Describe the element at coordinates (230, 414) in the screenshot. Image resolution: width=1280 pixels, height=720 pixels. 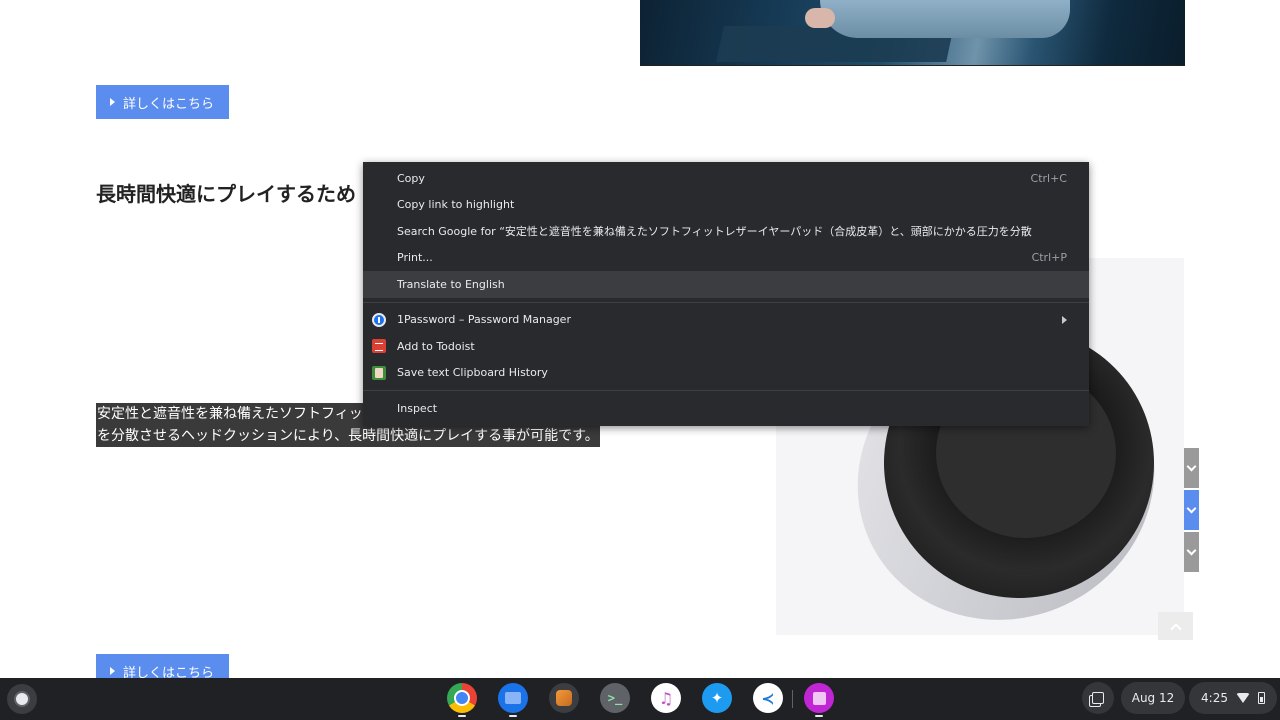
I see `selected-line-1: 安定性と遮音性を兼ね備えたソフトフィッ` at that location.